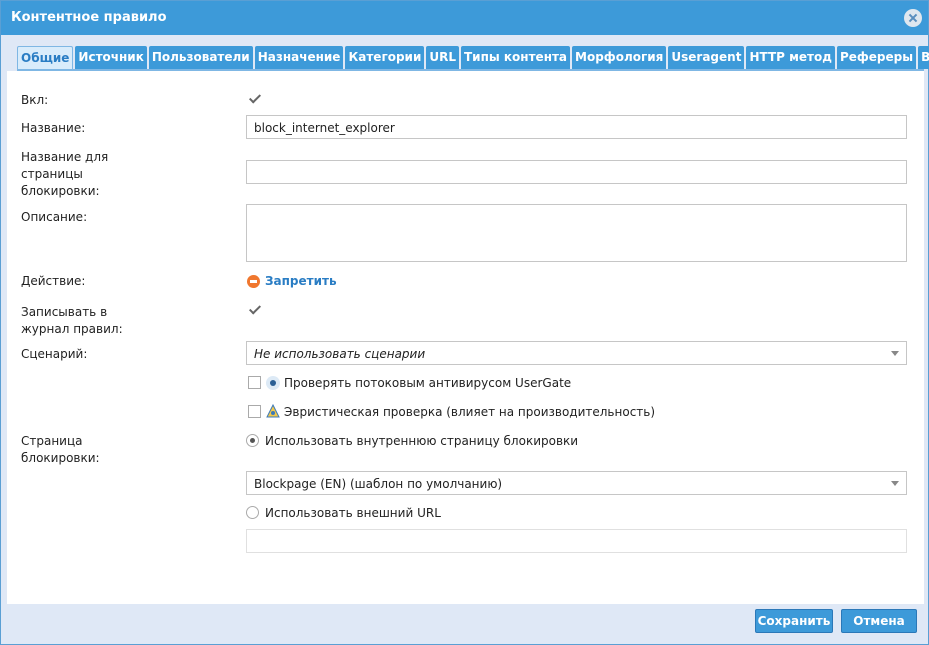  Describe the element at coordinates (200, 57) in the screenshot. I see `tab-users: Пользователи` at that location.